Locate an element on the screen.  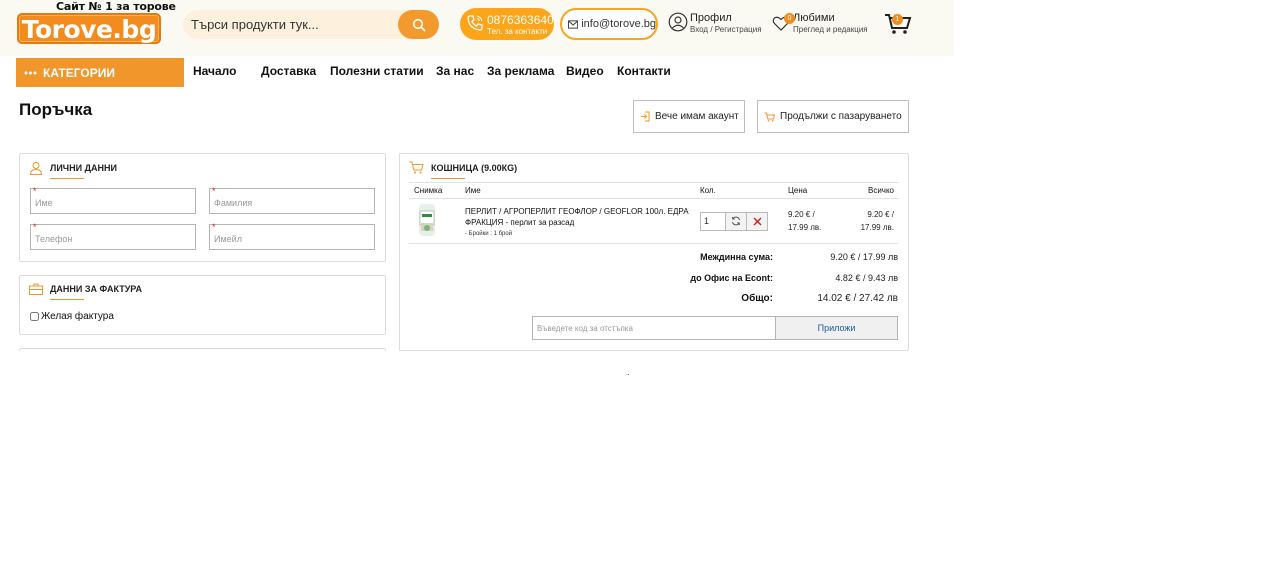
user-outline-icon is located at coordinates (36, 168).